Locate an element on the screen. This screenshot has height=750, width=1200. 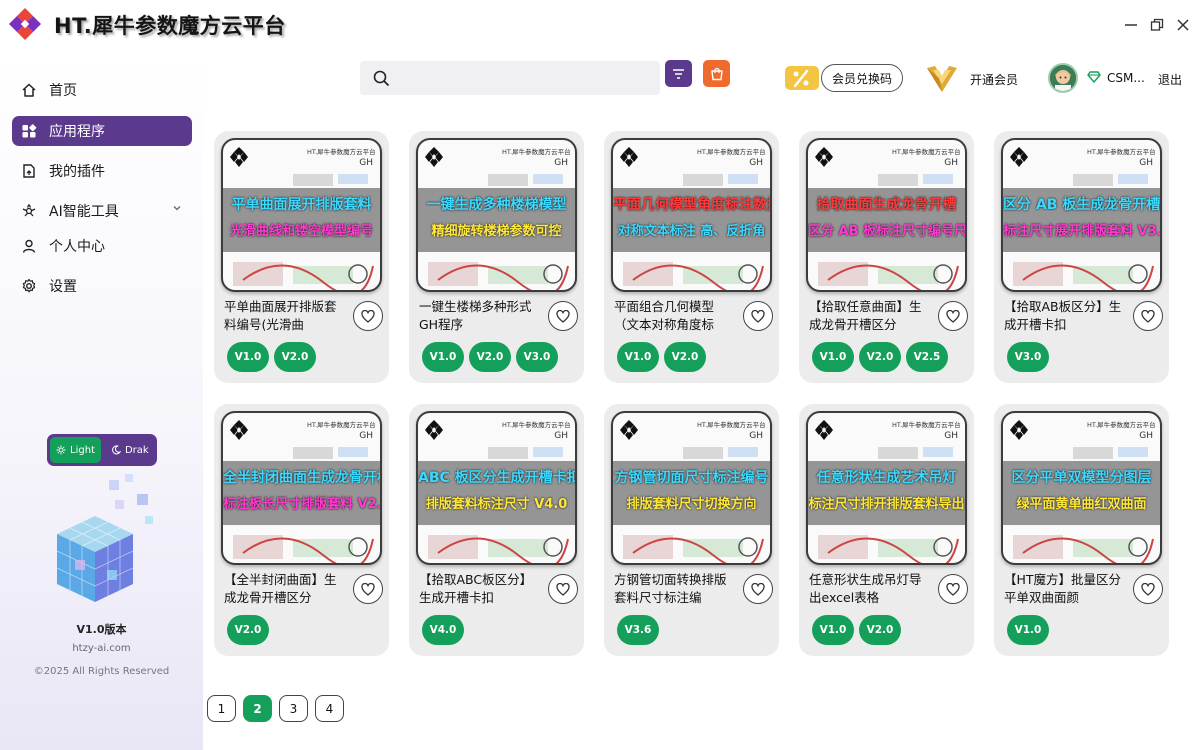
page-button: 1 is located at coordinates (221, 708).